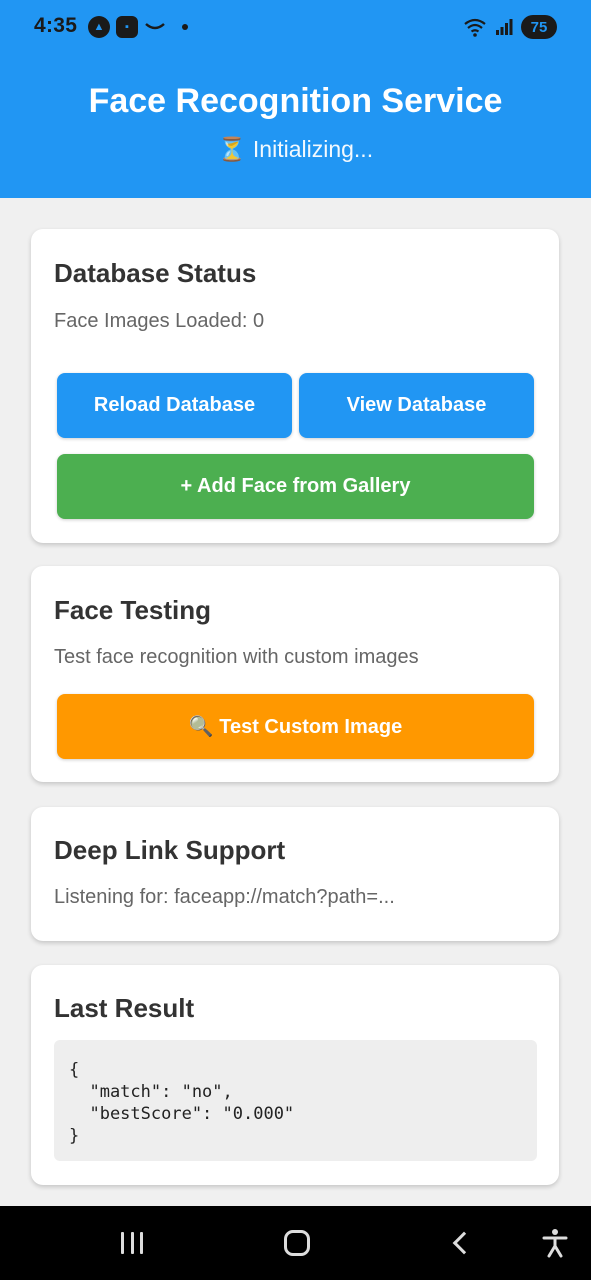  I want to click on recent-apps-icon, so click(132, 1243).